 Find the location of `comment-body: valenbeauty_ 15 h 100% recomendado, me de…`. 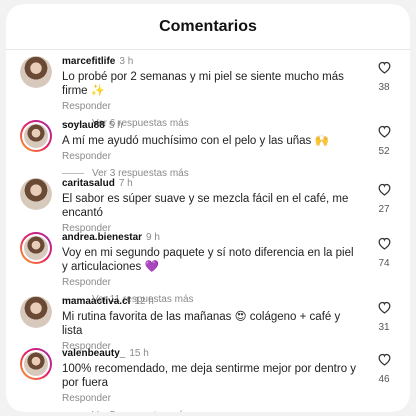

comment-body: valenbeauty_ 15 h 100% recomendado, me de… is located at coordinates (212, 380).